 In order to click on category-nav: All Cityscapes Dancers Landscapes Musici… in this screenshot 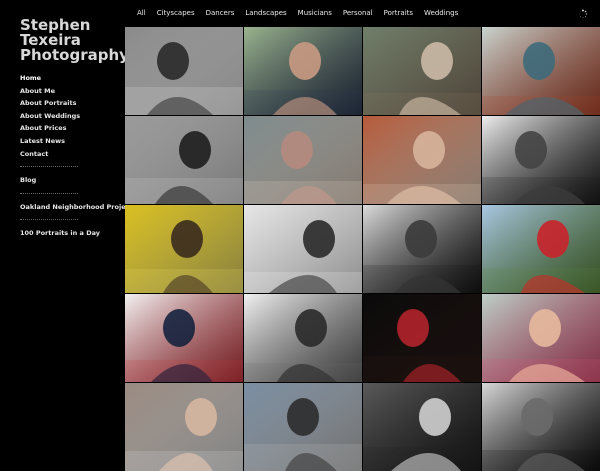, I will do `click(303, 13)`.